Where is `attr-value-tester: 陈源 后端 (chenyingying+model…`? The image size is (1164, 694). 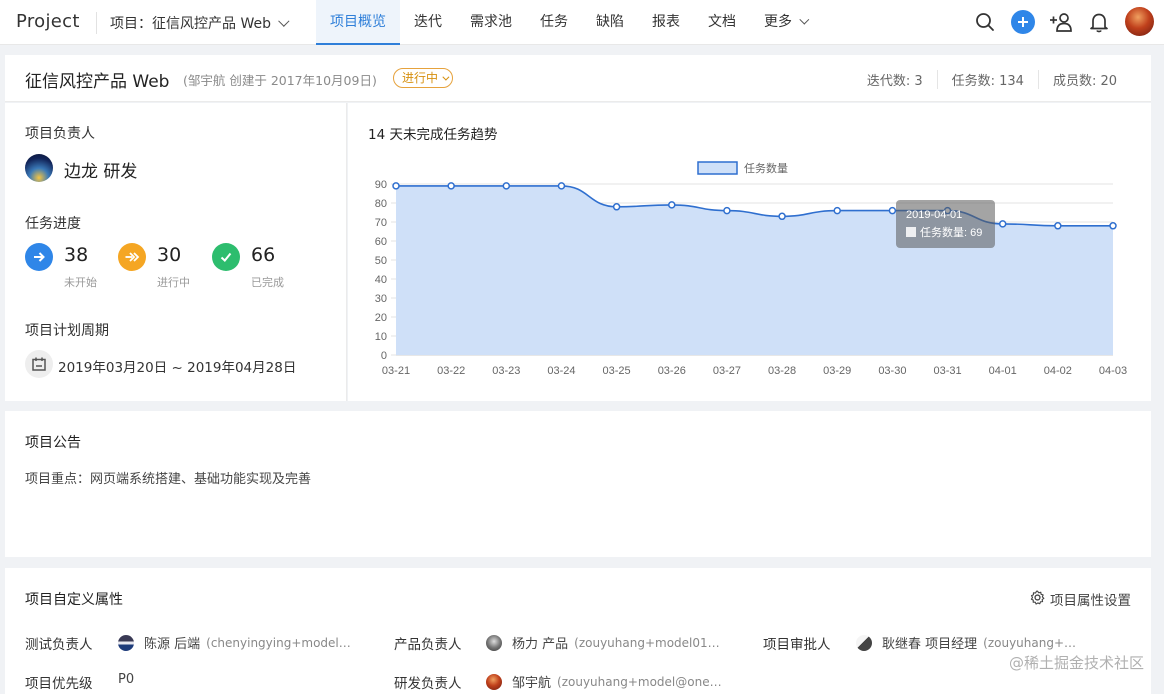 attr-value-tester: 陈源 后端 (chenyingying+model… is located at coordinates (234, 642).